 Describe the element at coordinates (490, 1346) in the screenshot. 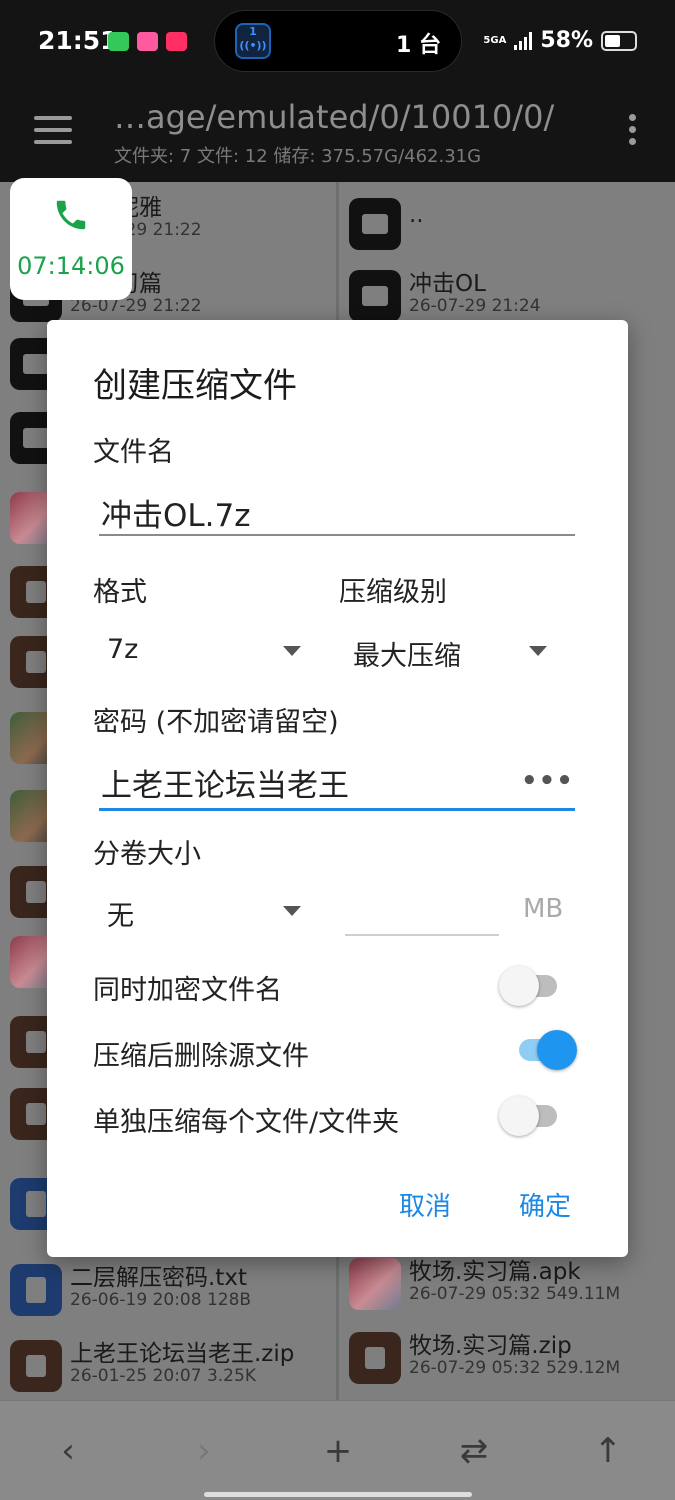

I see `file-name: 牧场.实习篇.zip` at that location.